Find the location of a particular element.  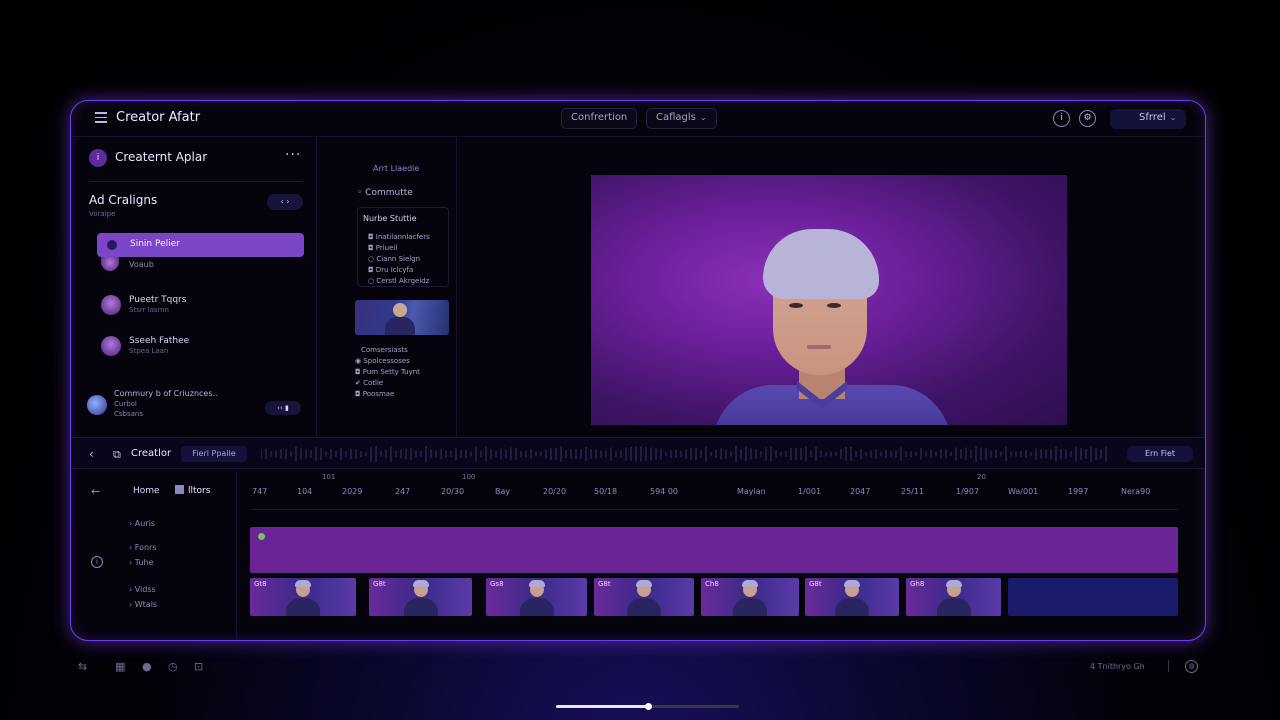

layers-icon: ⧉ is located at coordinates (117, 455).